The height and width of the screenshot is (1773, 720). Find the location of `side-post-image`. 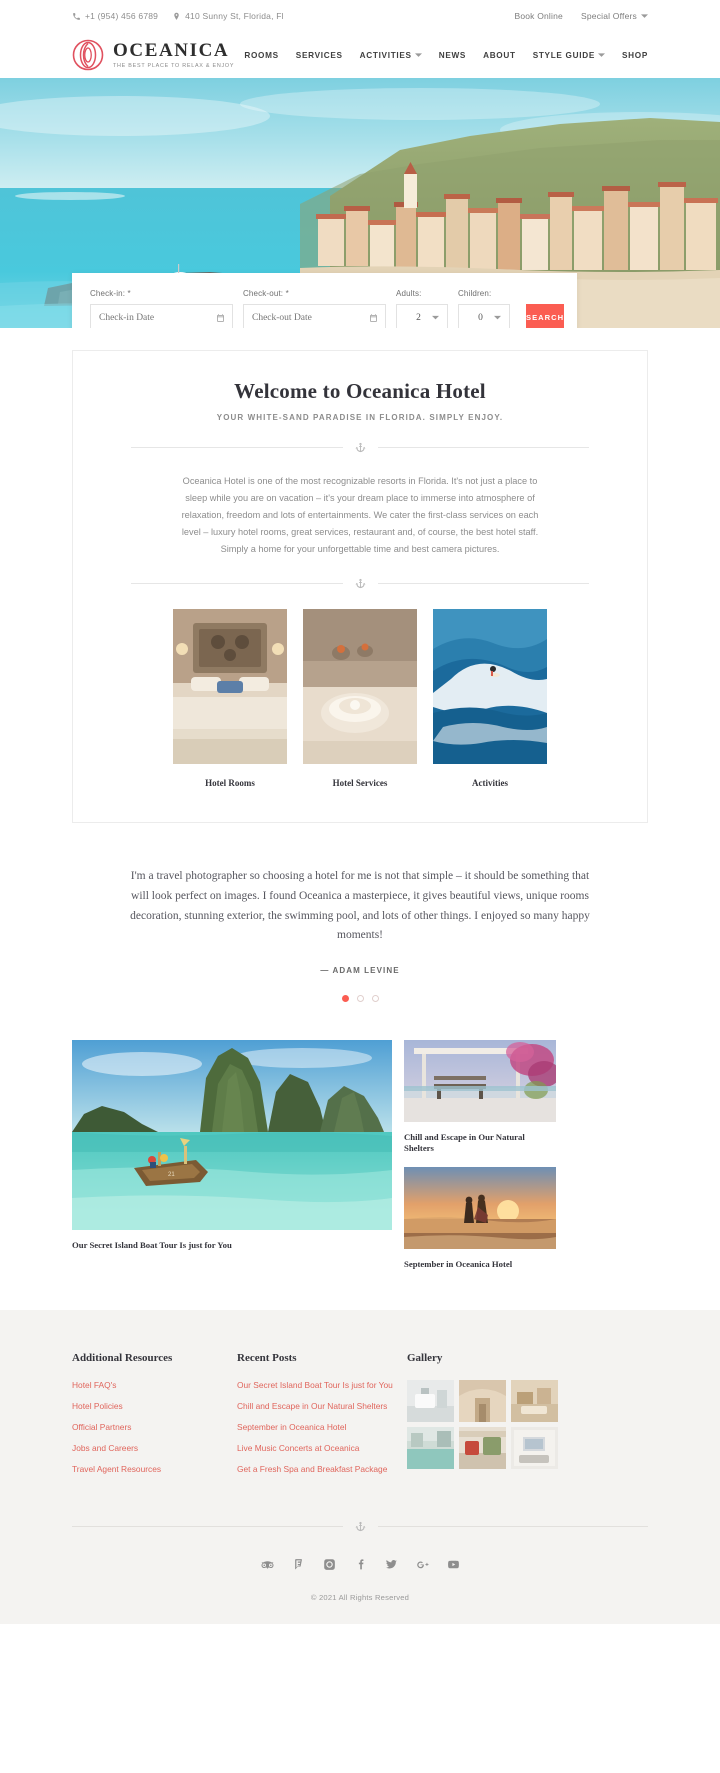

side-post-image is located at coordinates (480, 1207).